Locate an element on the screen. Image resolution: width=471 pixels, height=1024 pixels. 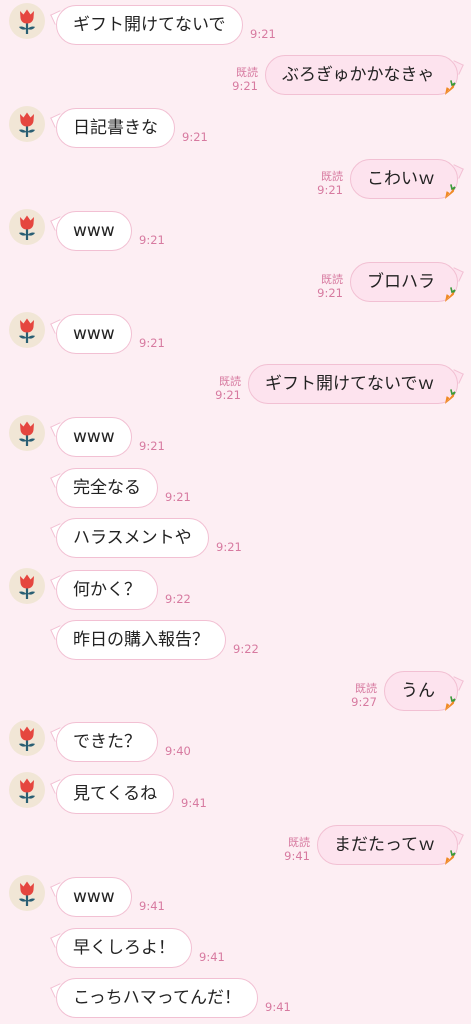
message-bubble: 完全なる is located at coordinates (107, 488).